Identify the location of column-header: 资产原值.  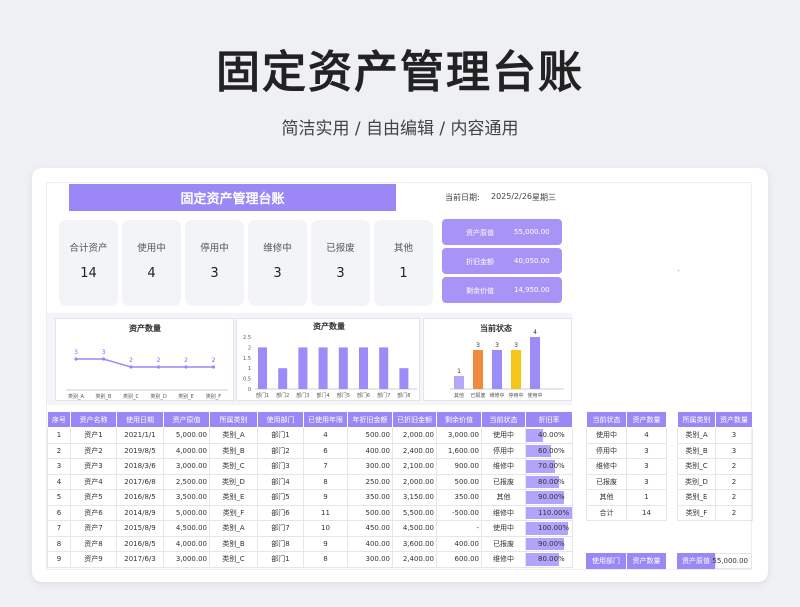
(186, 419).